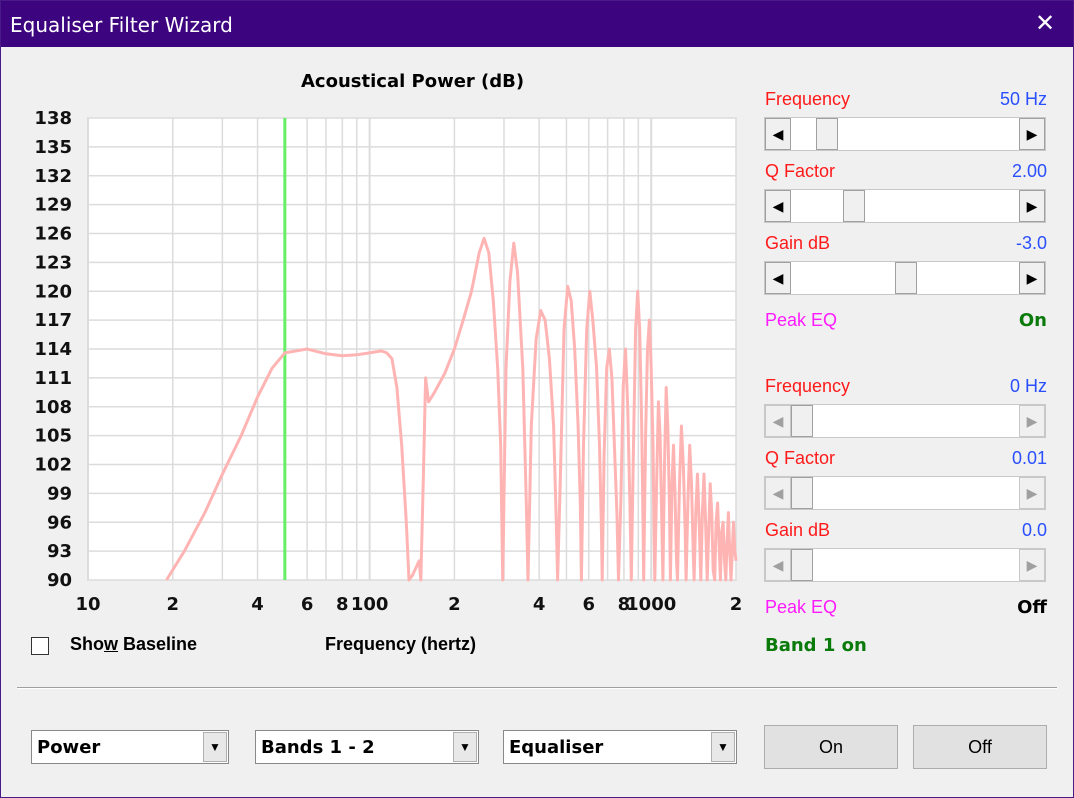  I want to click on y-tick-label: 90, so click(59, 580).